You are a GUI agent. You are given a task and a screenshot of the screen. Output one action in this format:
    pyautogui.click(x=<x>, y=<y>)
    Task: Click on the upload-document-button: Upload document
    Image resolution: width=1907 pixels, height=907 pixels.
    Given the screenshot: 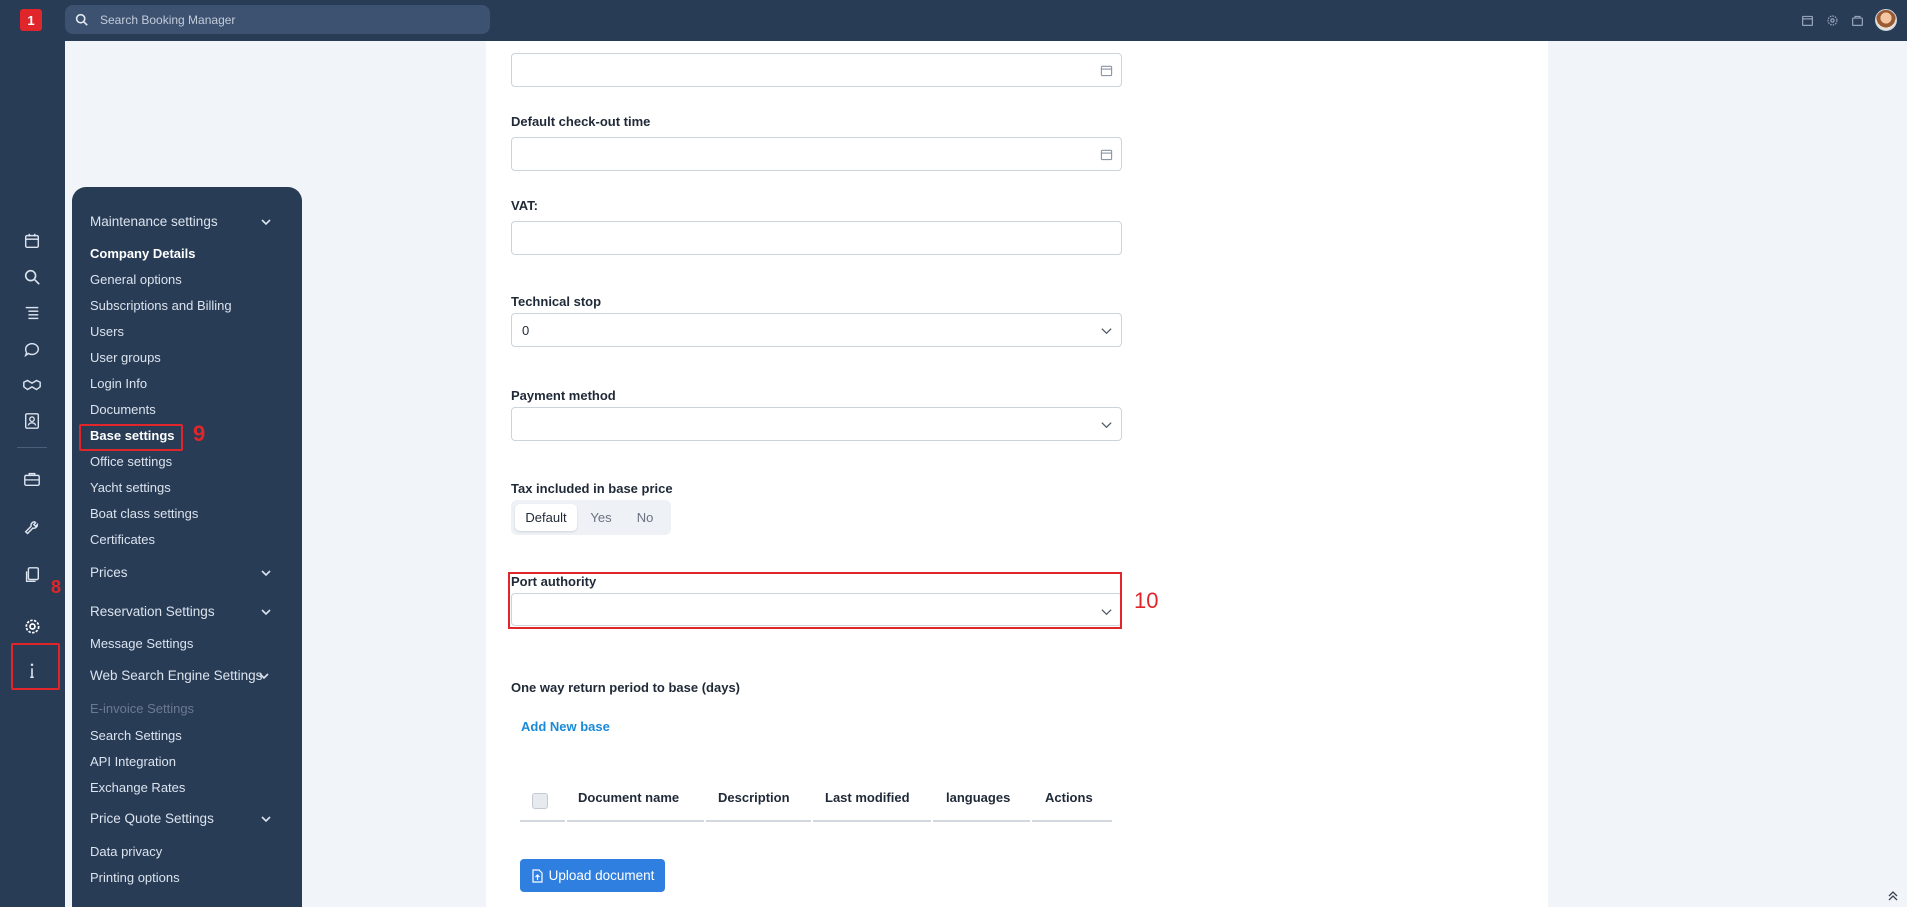 What is the action you would take?
    pyautogui.click(x=592, y=875)
    